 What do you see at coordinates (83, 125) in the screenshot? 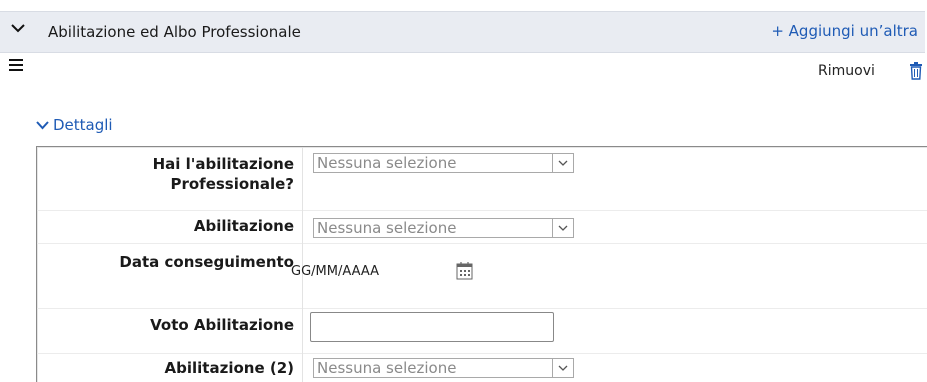
I see `details-label: Dettagli` at bounding box center [83, 125].